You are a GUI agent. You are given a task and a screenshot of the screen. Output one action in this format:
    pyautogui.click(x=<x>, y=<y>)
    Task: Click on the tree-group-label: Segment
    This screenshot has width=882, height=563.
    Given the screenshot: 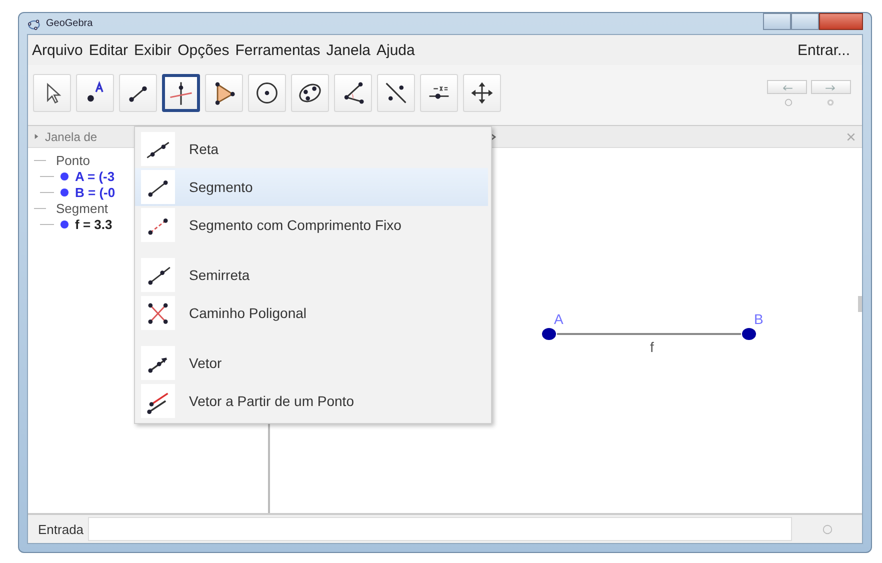 What is the action you would take?
    pyautogui.click(x=82, y=208)
    